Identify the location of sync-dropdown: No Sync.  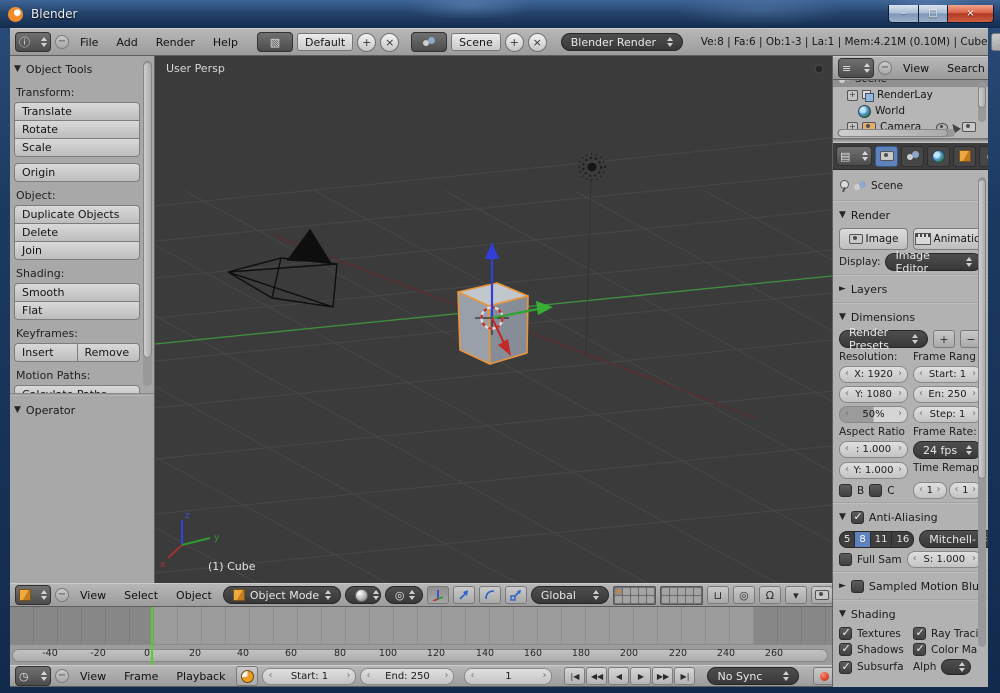
(753, 676).